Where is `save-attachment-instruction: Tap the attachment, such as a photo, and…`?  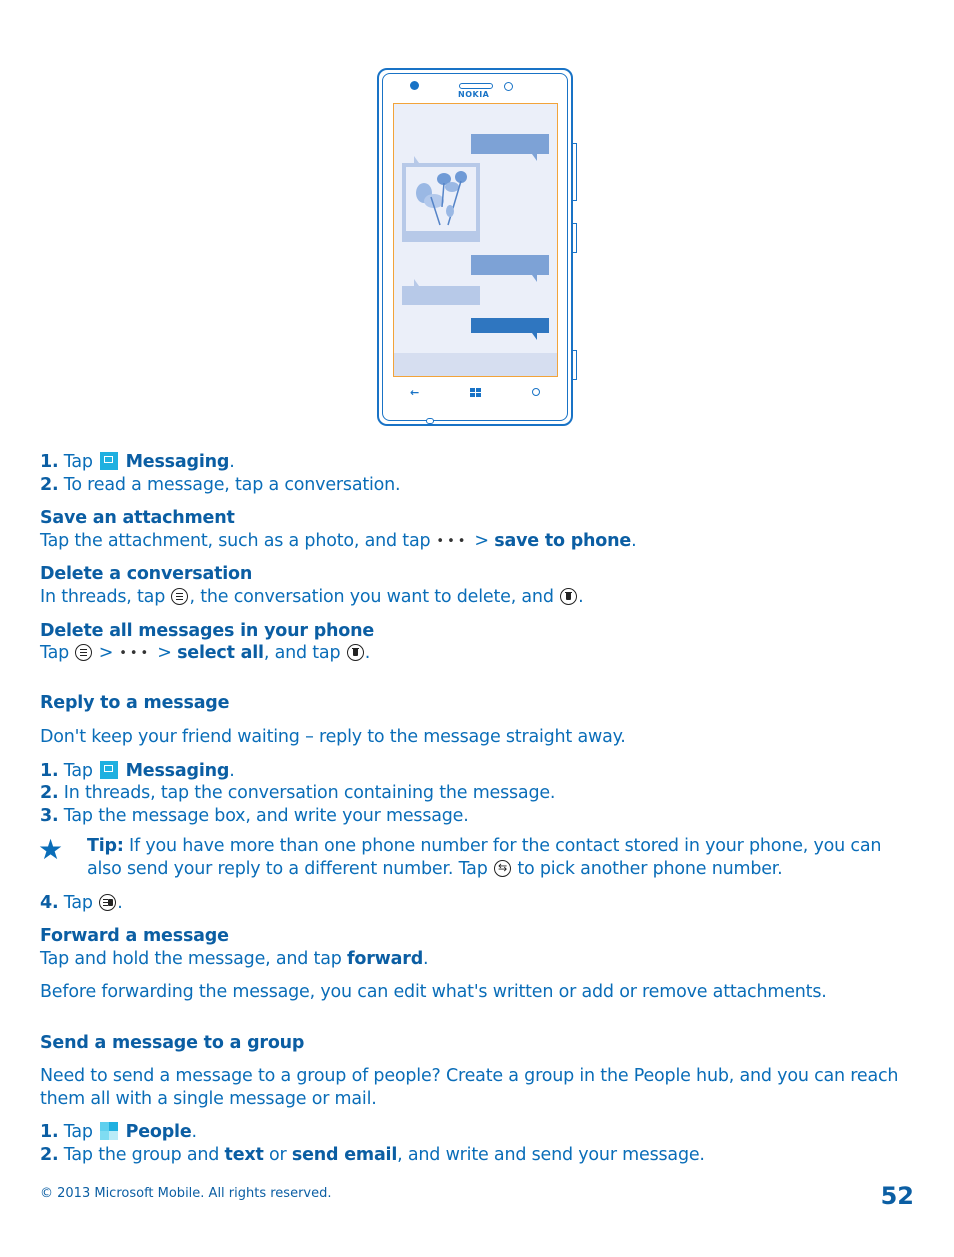
save-attachment-instruction: Tap the attachment, such as a photo, and… is located at coordinates (338, 541).